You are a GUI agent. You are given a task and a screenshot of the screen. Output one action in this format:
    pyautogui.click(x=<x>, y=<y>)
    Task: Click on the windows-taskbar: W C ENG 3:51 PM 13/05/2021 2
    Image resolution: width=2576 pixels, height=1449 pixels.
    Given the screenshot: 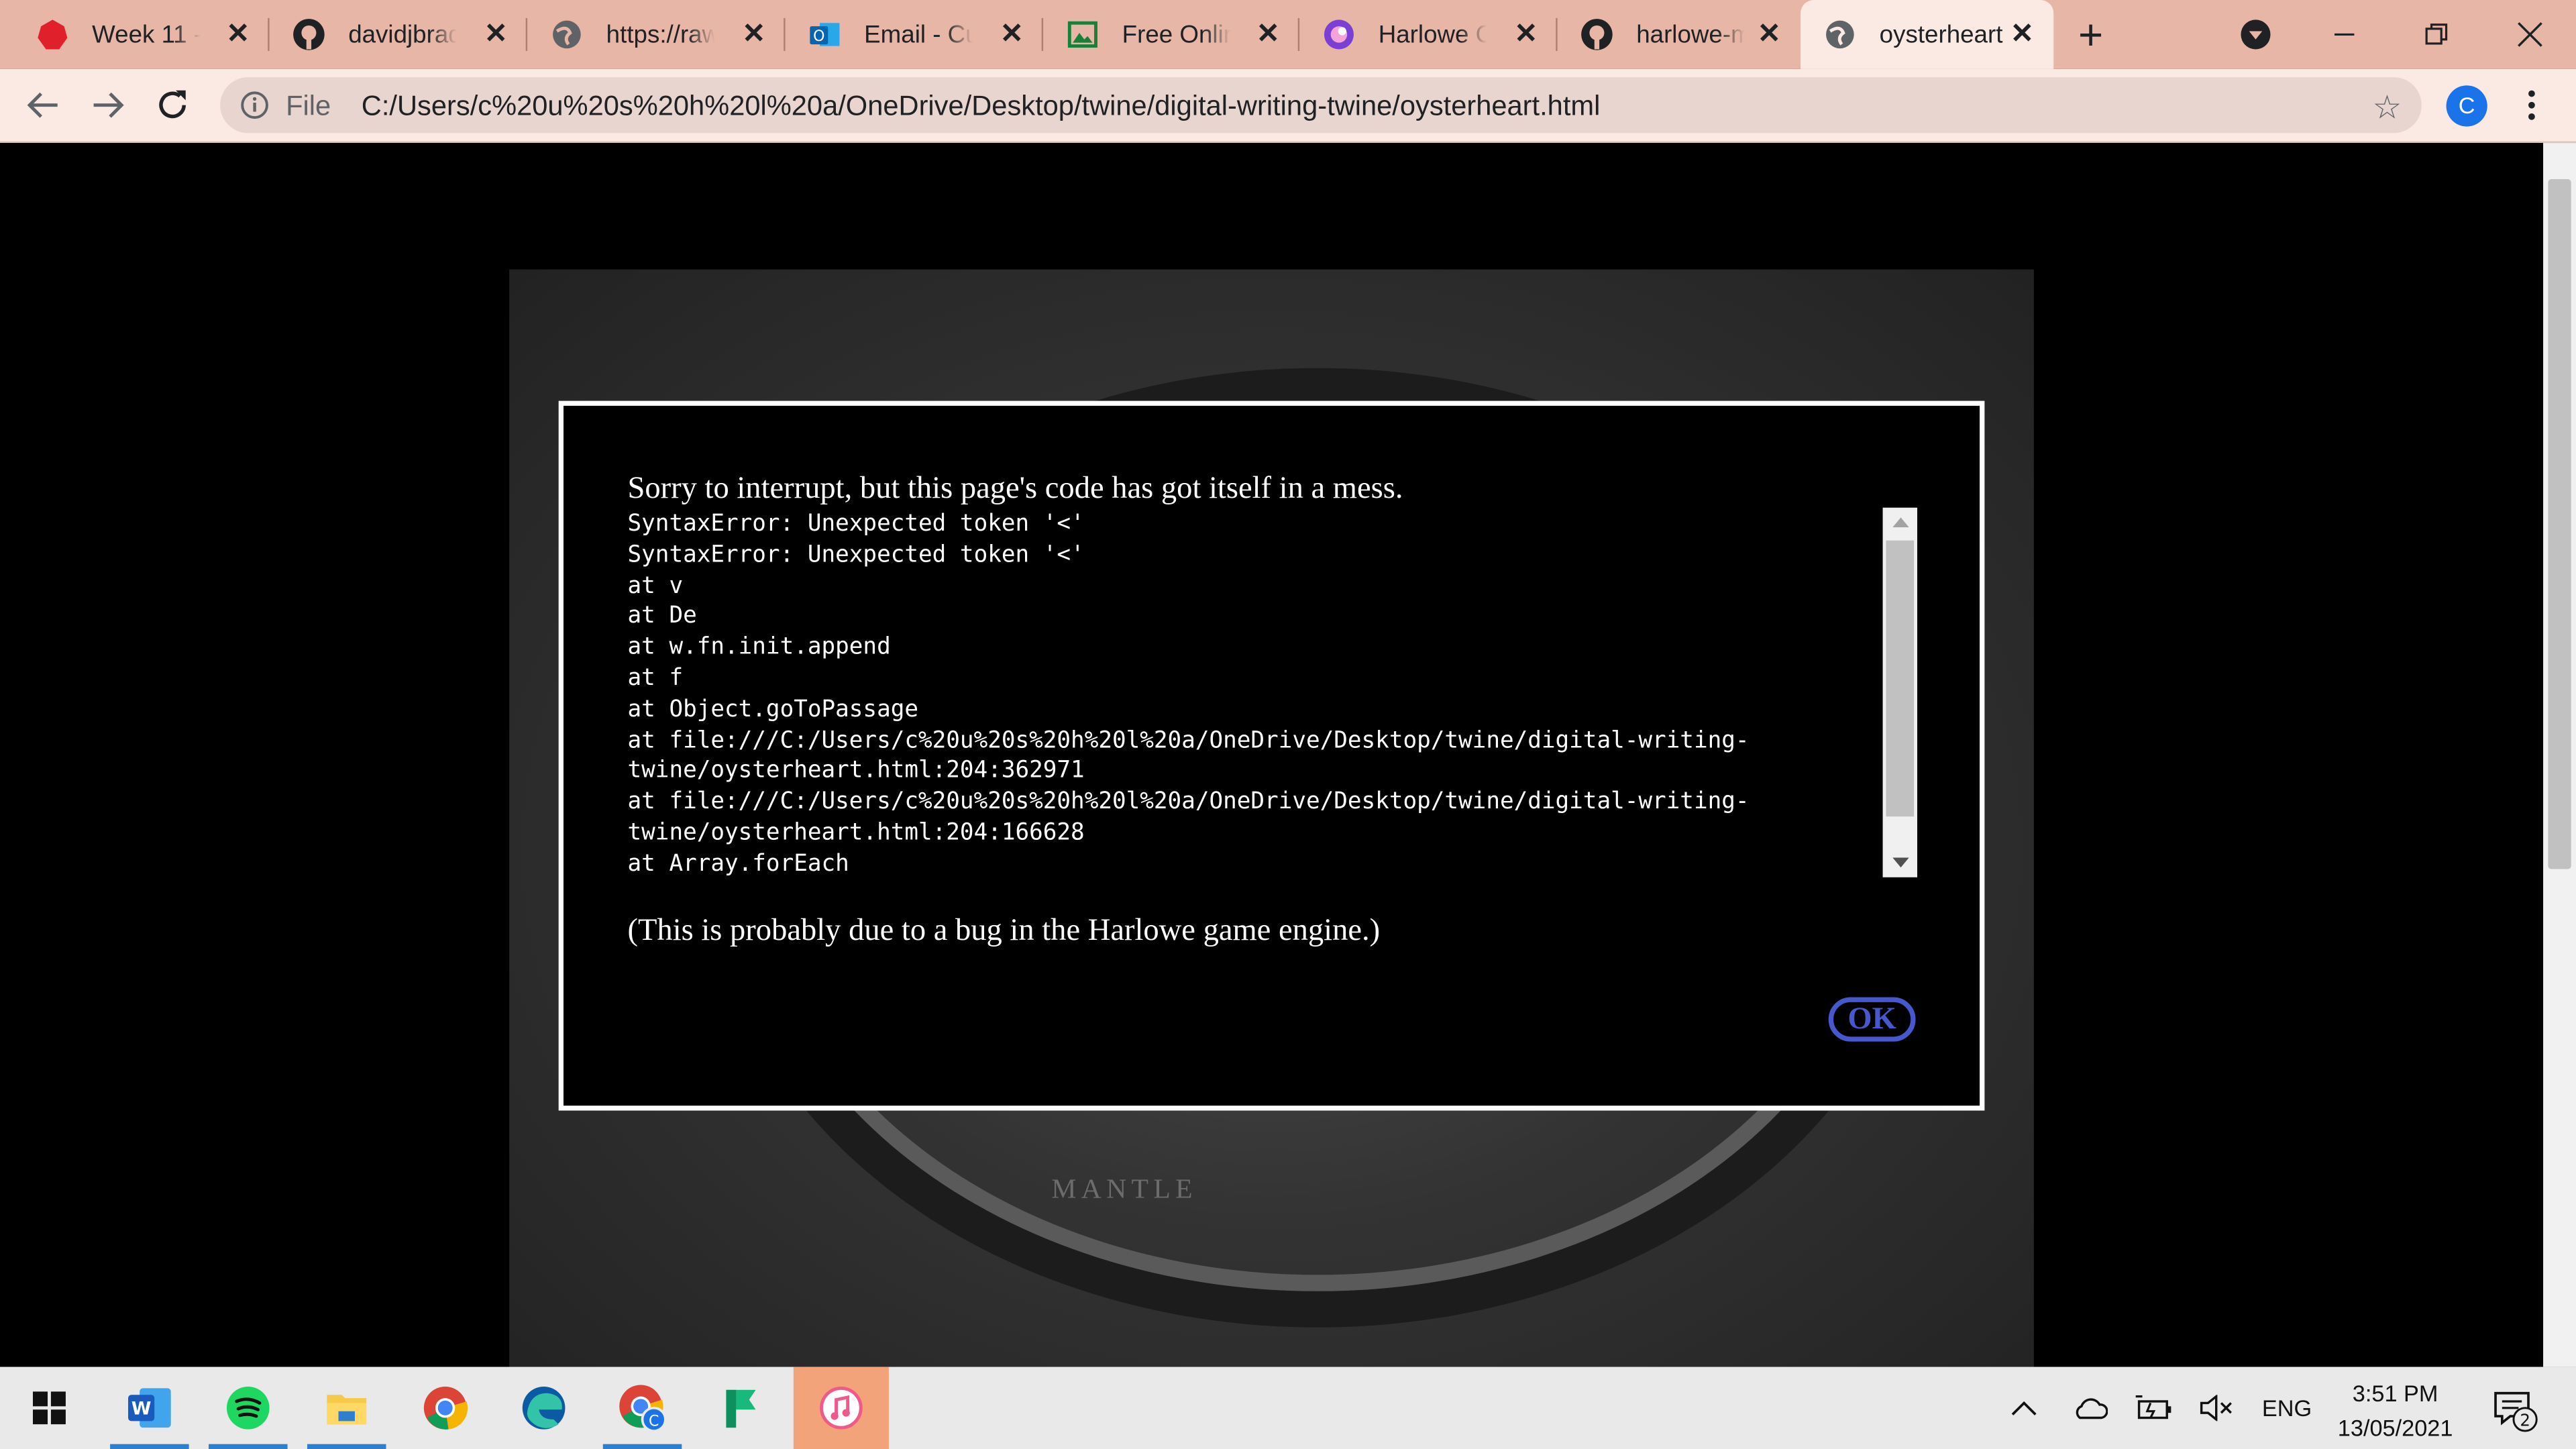 What is the action you would take?
    pyautogui.click(x=1288, y=1407)
    